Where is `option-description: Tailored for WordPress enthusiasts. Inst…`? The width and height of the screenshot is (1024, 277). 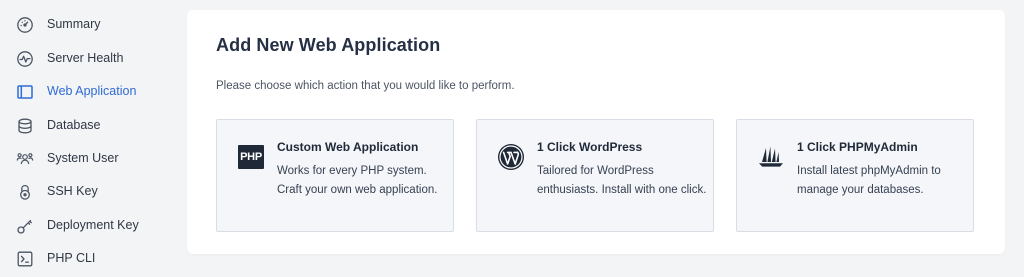
option-description: Tailored for WordPress enthusiasts. Inst… is located at coordinates (622, 180).